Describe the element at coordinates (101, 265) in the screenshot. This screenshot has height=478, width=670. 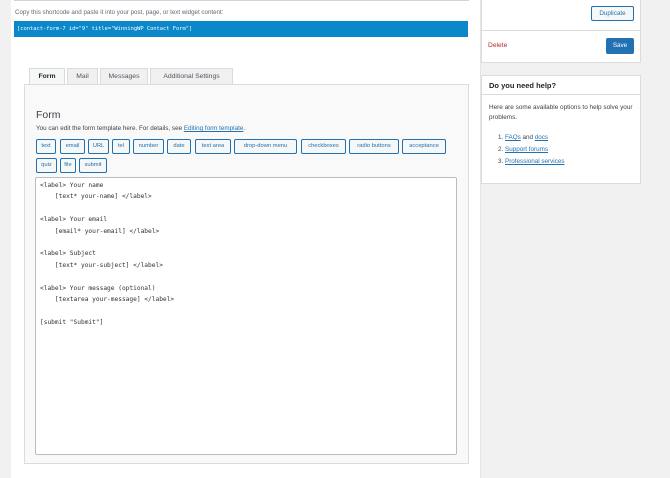
I see `template-line: [text* your-subject] </label>` at that location.